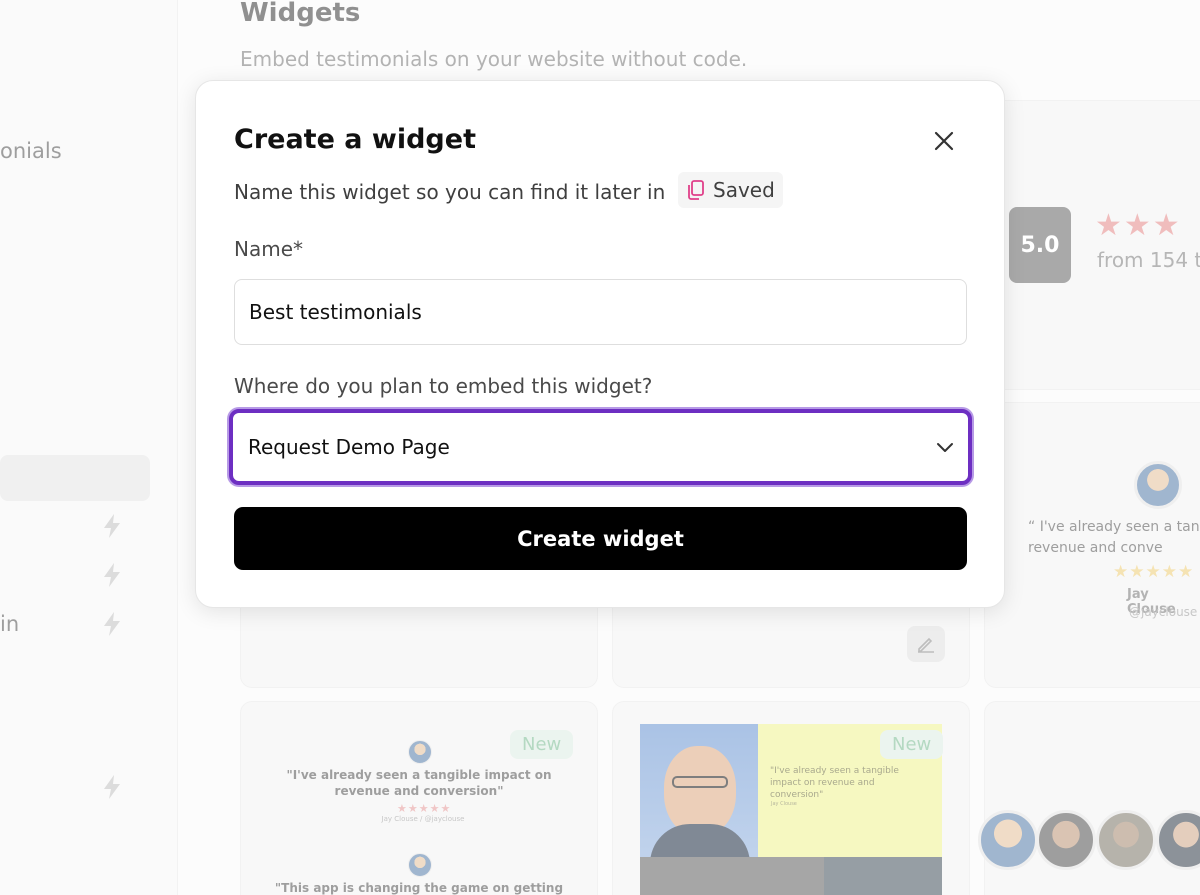  I want to click on embed-location-select: Request Demo Page, so click(600, 447).